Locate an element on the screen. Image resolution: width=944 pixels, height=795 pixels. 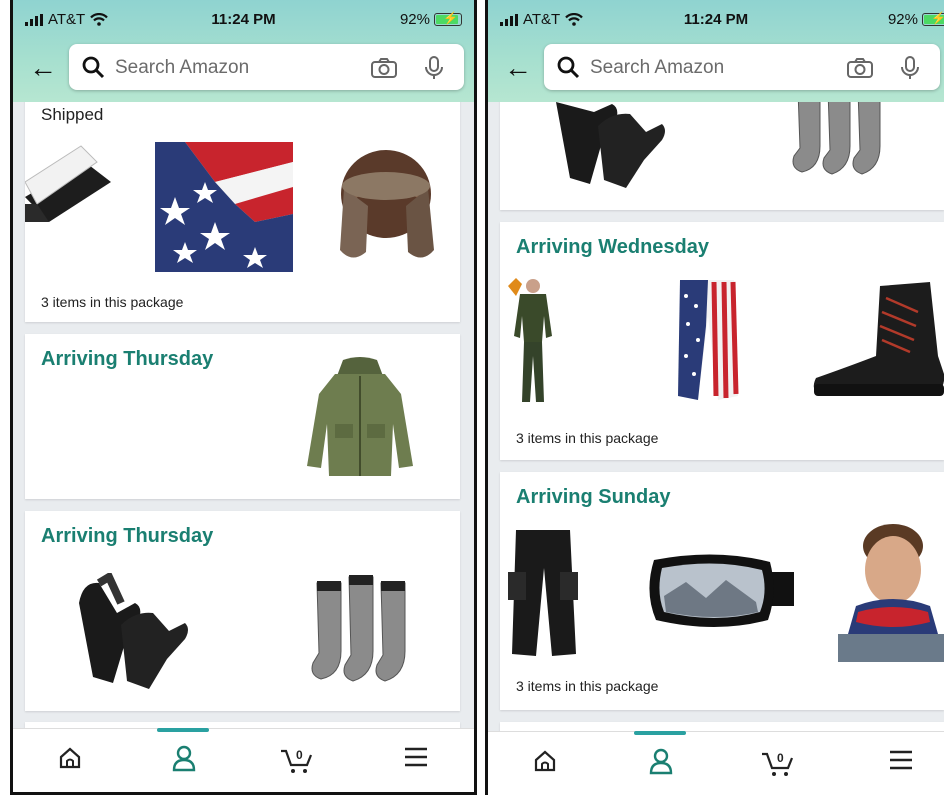
package-card: Arriving Sunday 3 items in this package is located at coordinates (722, 591).